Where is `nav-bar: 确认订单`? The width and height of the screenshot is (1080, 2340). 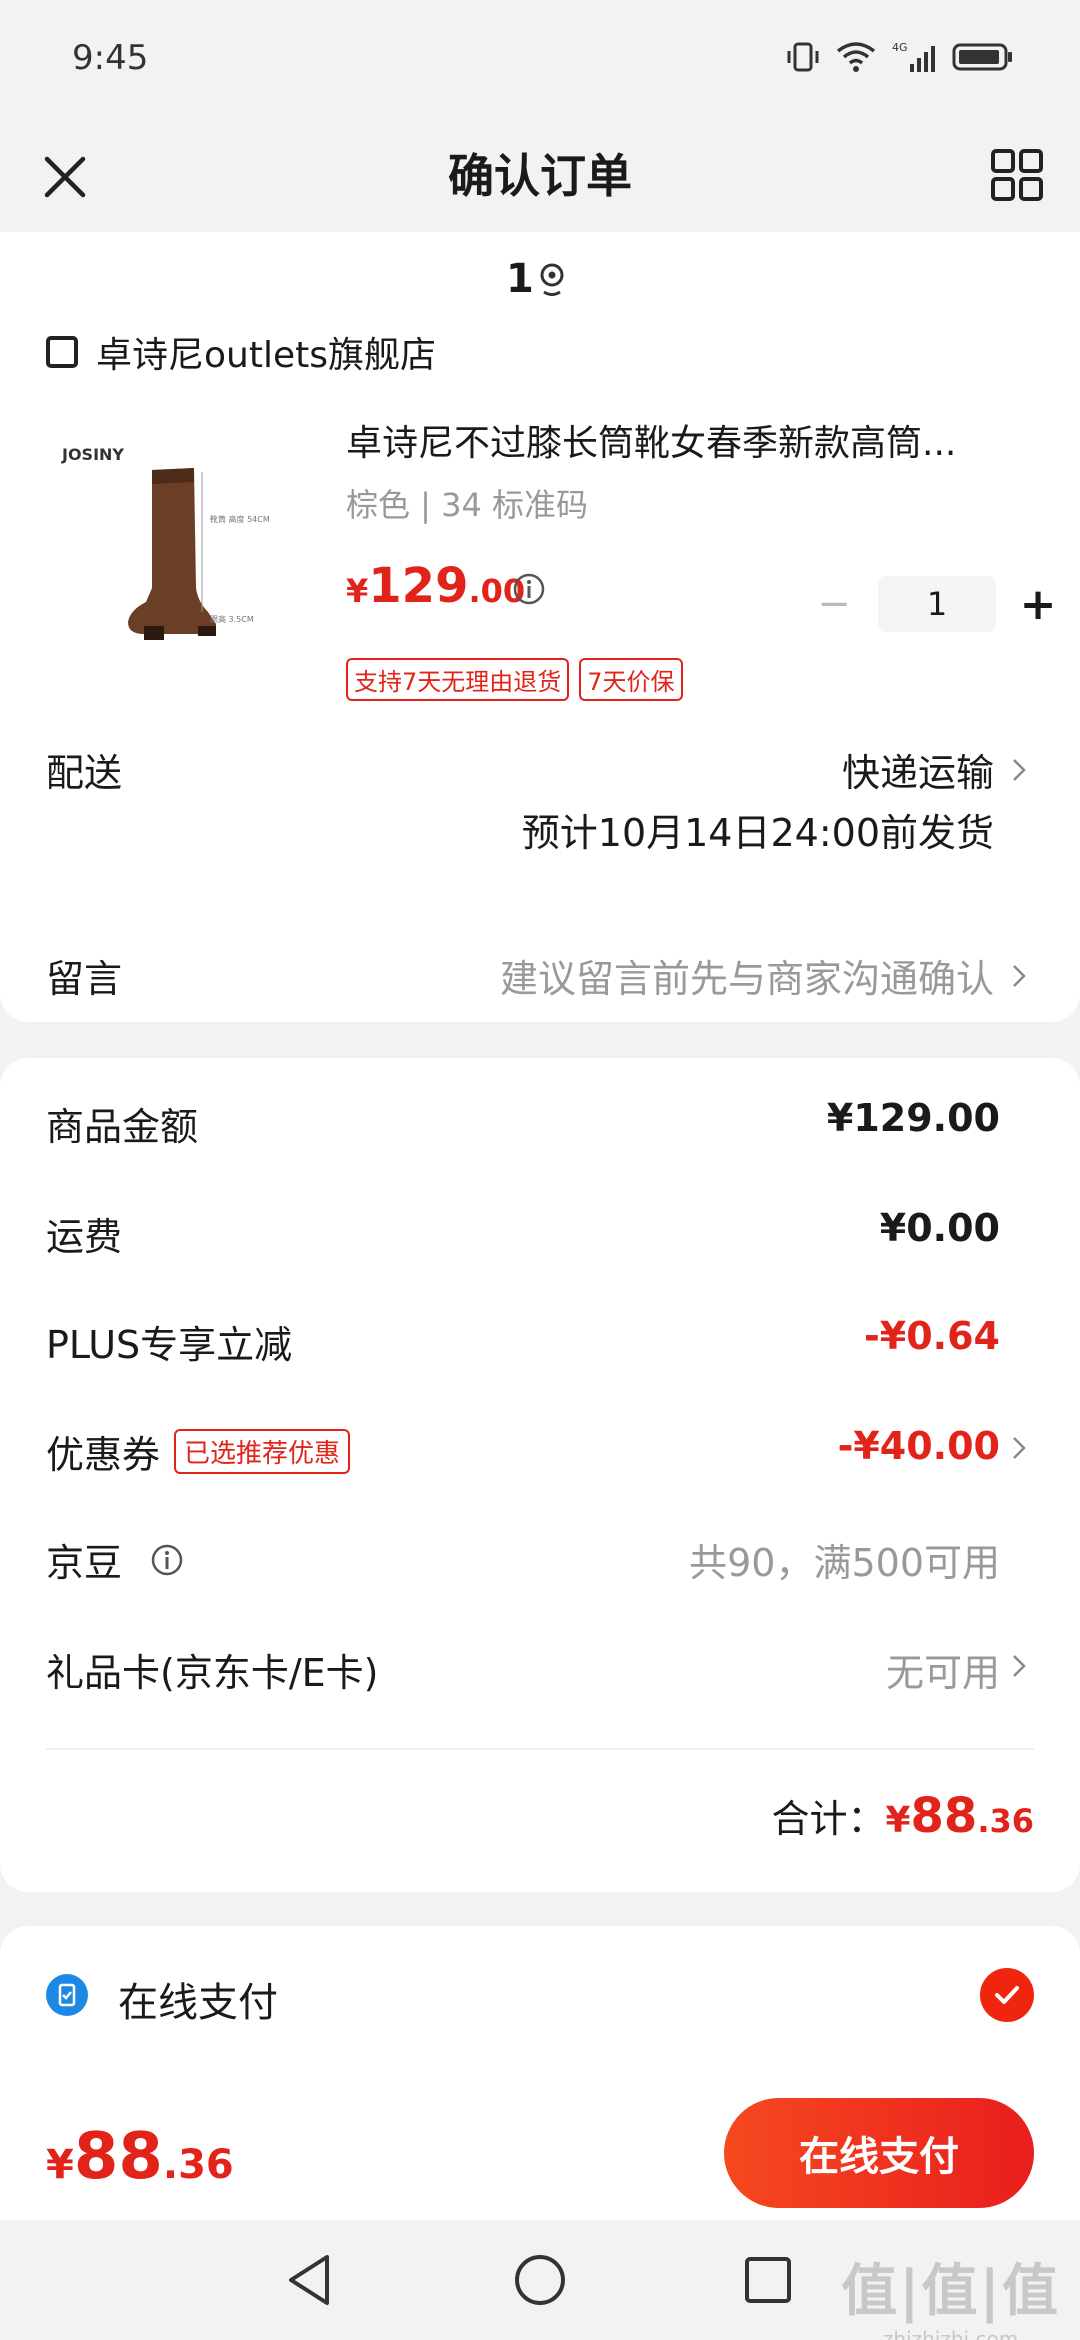
nav-bar: 确认订单 is located at coordinates (540, 176).